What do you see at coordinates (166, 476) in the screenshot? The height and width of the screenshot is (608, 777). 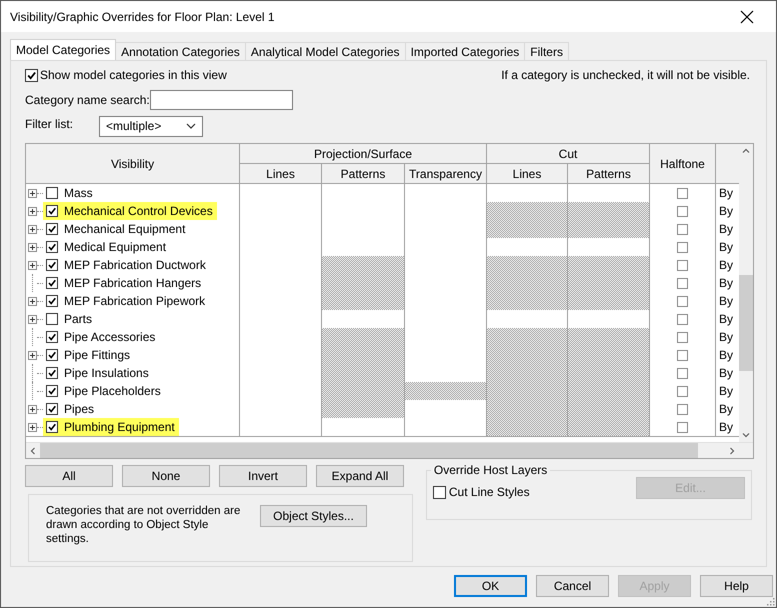 I see `button: None` at bounding box center [166, 476].